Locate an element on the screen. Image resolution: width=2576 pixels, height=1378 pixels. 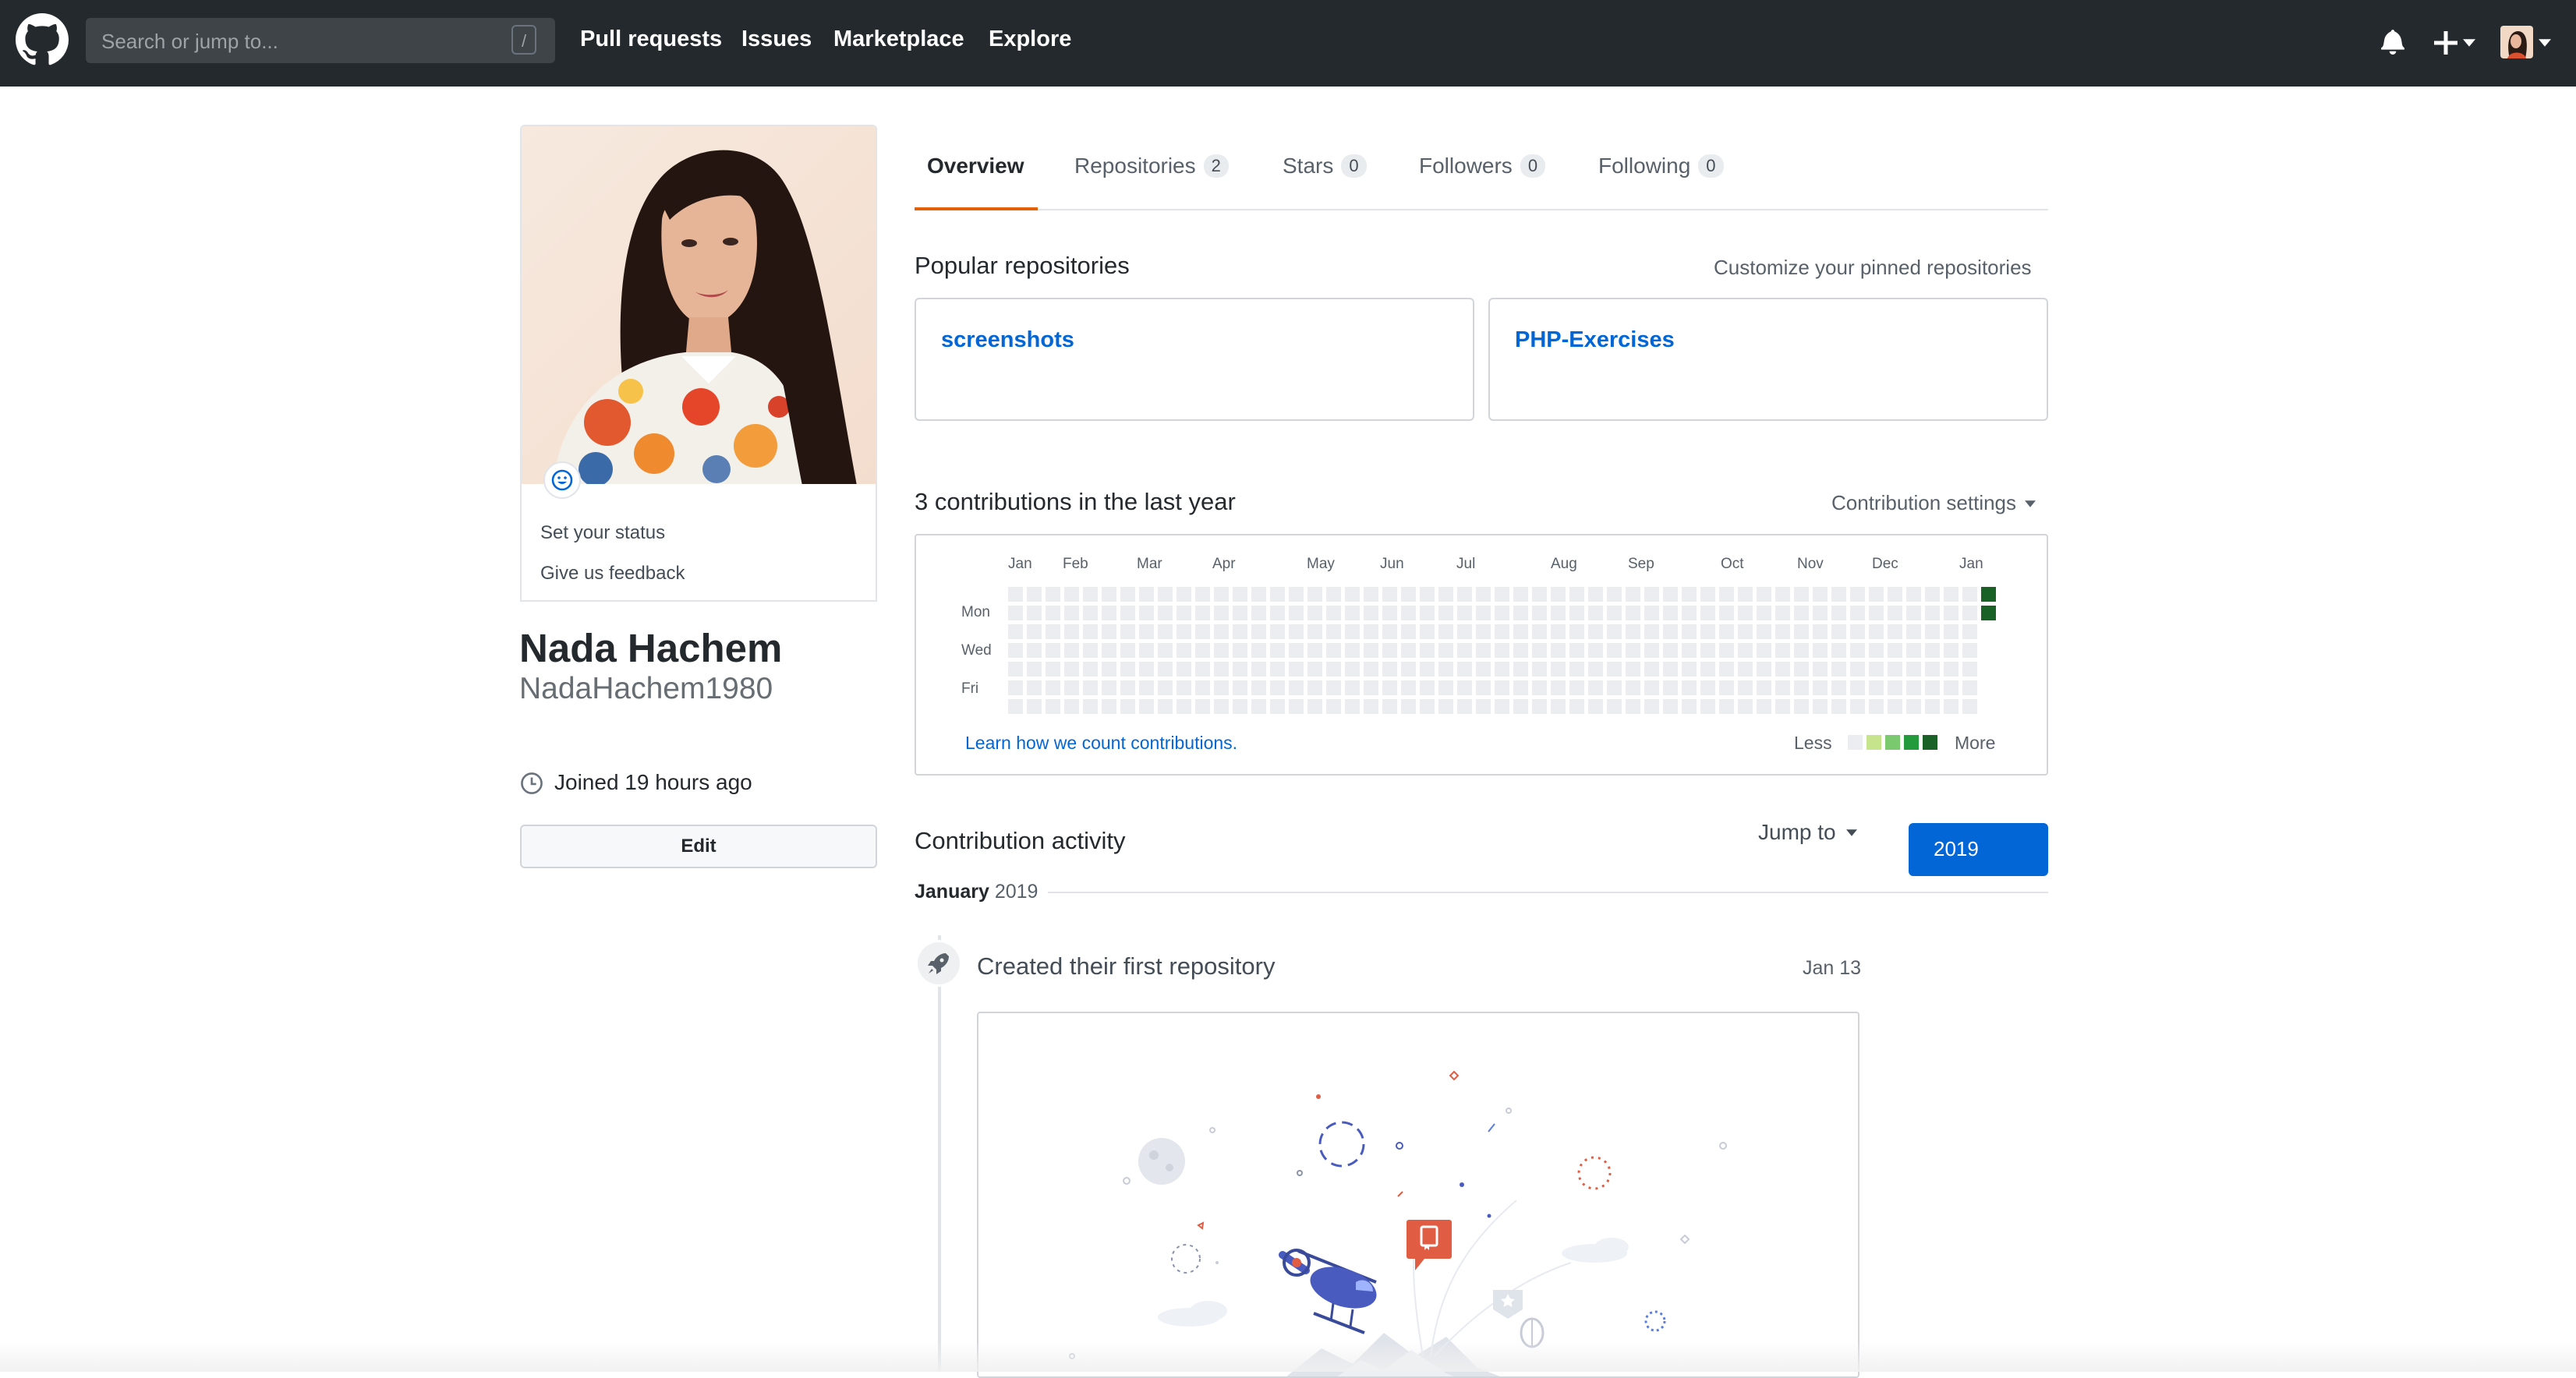
bell-icon is located at coordinates (2392, 41).